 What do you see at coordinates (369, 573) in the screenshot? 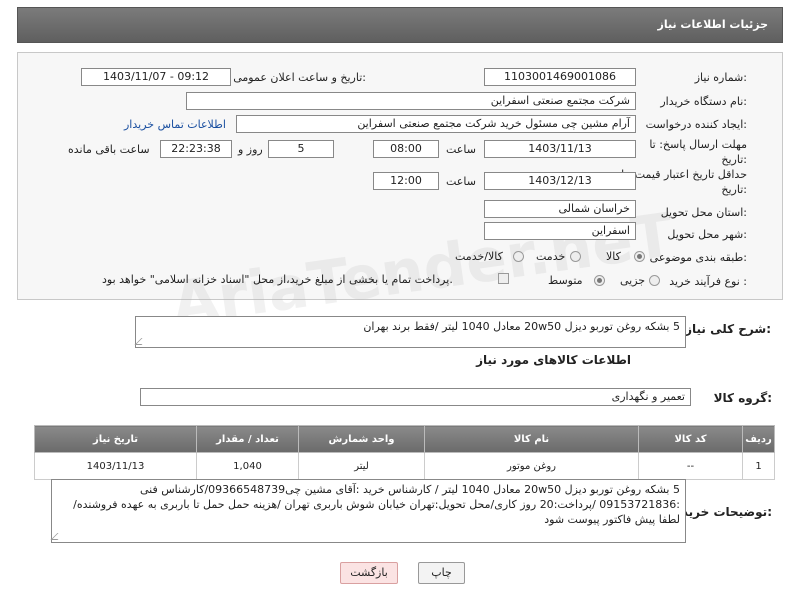
I see `back-button: بازگشت` at bounding box center [369, 573].